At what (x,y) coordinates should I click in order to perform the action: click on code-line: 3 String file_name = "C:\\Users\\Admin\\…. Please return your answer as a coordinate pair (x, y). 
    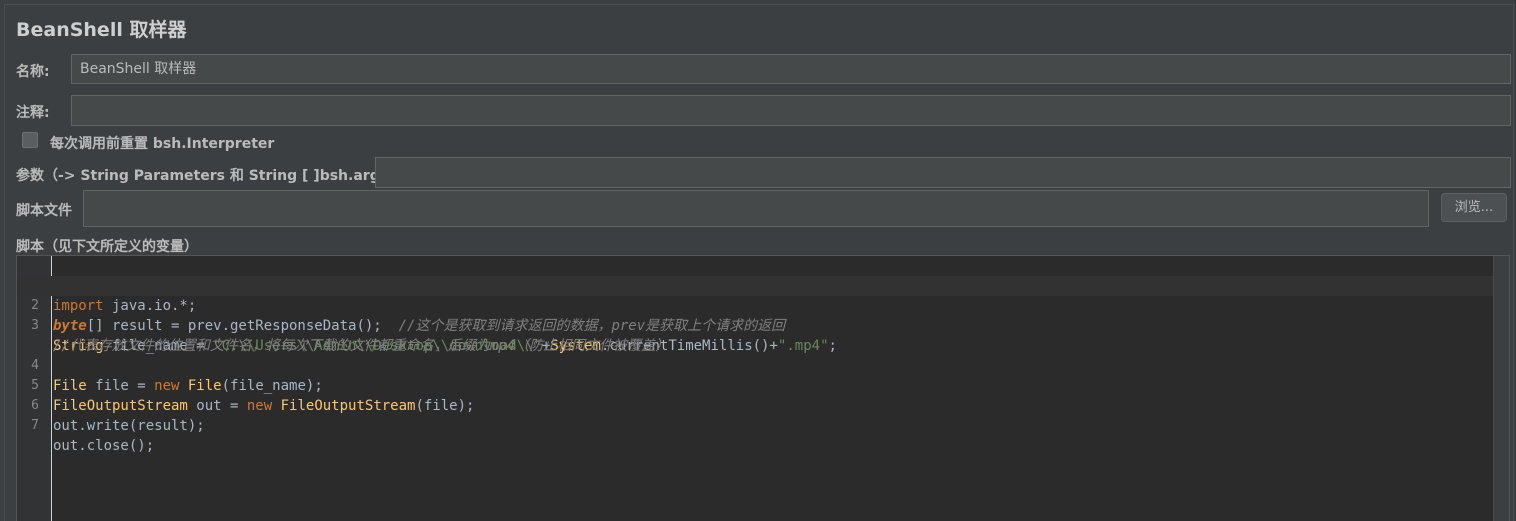
    Looking at the image, I should click on (755, 325).